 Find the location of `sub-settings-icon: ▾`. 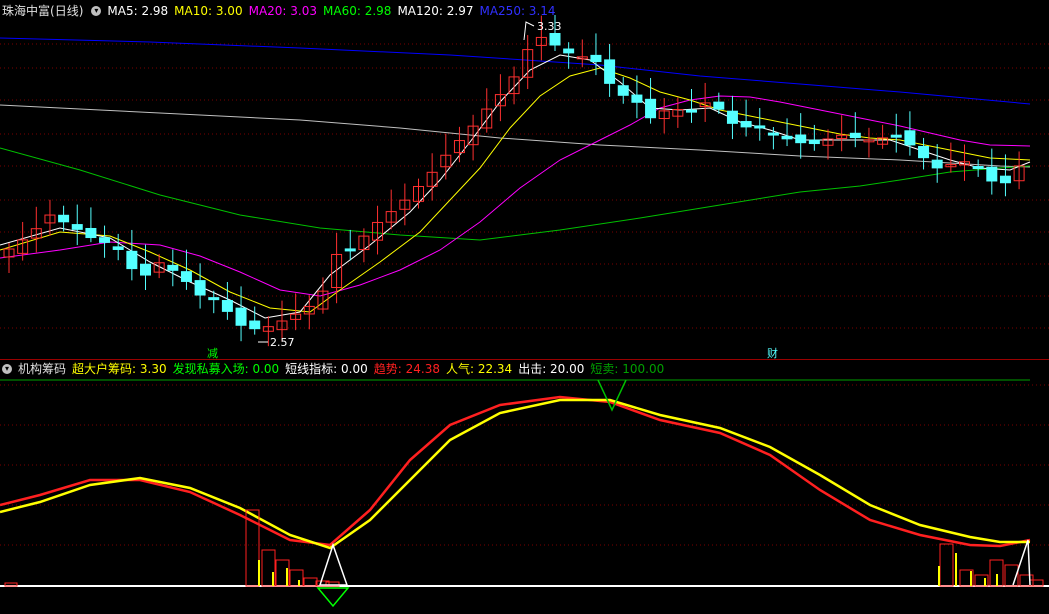

sub-settings-icon: ▾ is located at coordinates (7, 369).